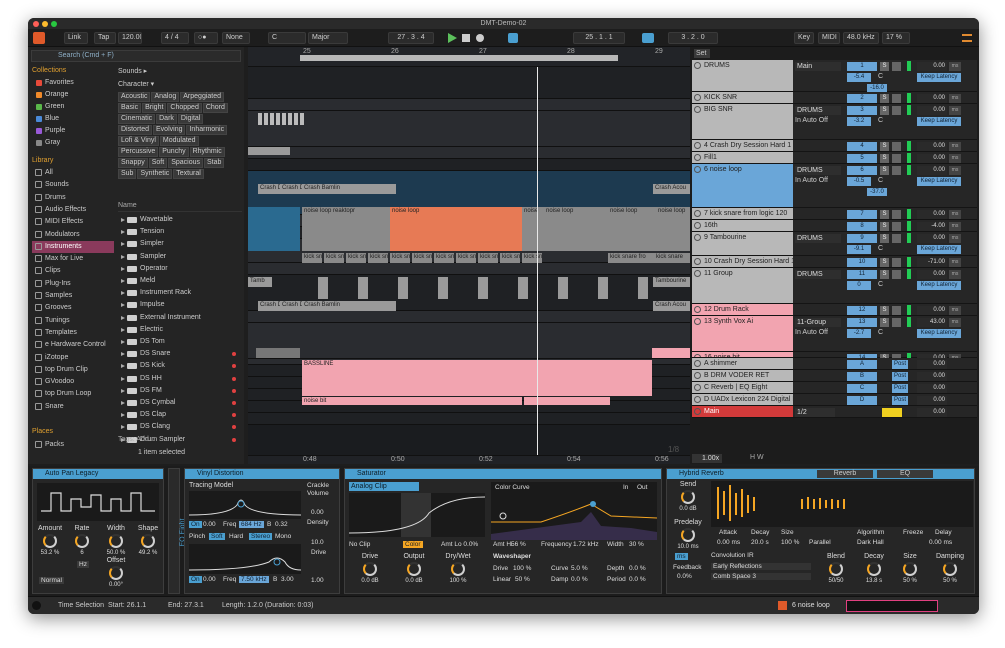 Image resolution: width=1005 pixels, height=648 pixels. I want to click on mixer-track-drums: DRUMS 1 S 0.00 ms Main -5.4 C -16.0 Keep Latency, so click(834, 76).